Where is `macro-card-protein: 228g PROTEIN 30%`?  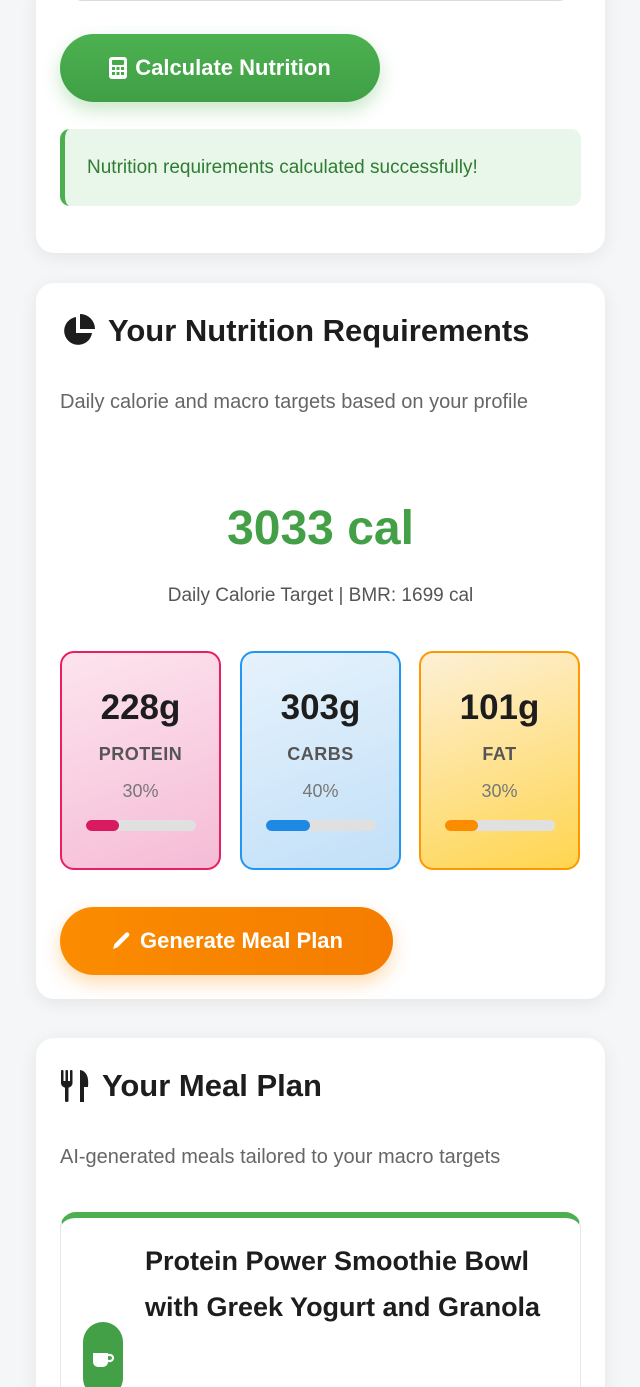 macro-card-protein: 228g PROTEIN 30% is located at coordinates (140, 760).